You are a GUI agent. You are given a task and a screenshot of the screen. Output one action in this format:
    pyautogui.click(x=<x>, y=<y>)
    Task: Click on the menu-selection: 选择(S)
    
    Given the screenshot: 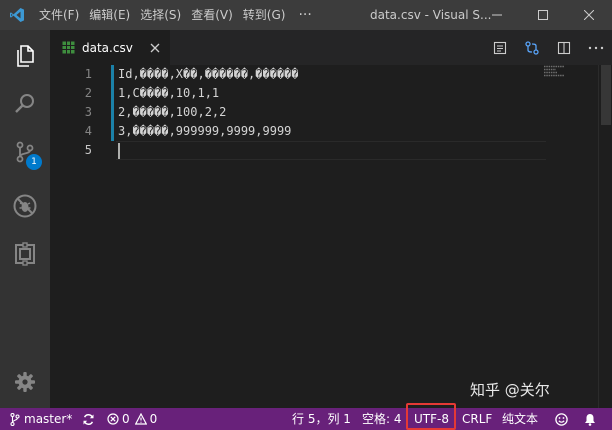 What is the action you would take?
    pyautogui.click(x=160, y=15)
    